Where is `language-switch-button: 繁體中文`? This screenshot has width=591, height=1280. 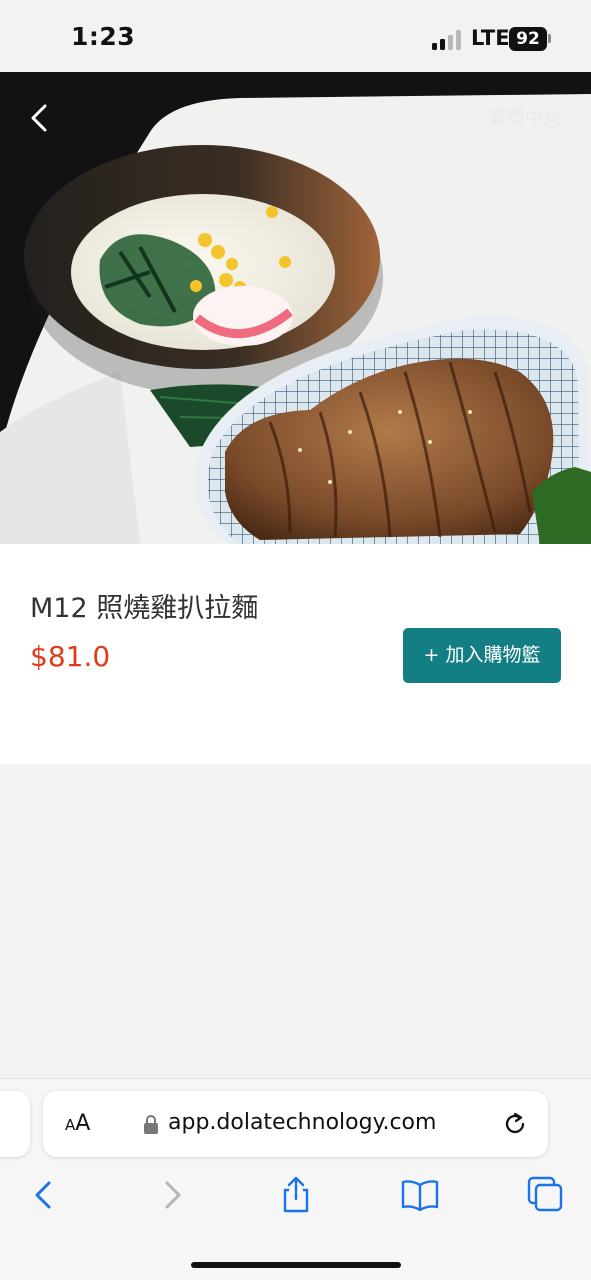 language-switch-button: 繁體中文 is located at coordinates (525, 117).